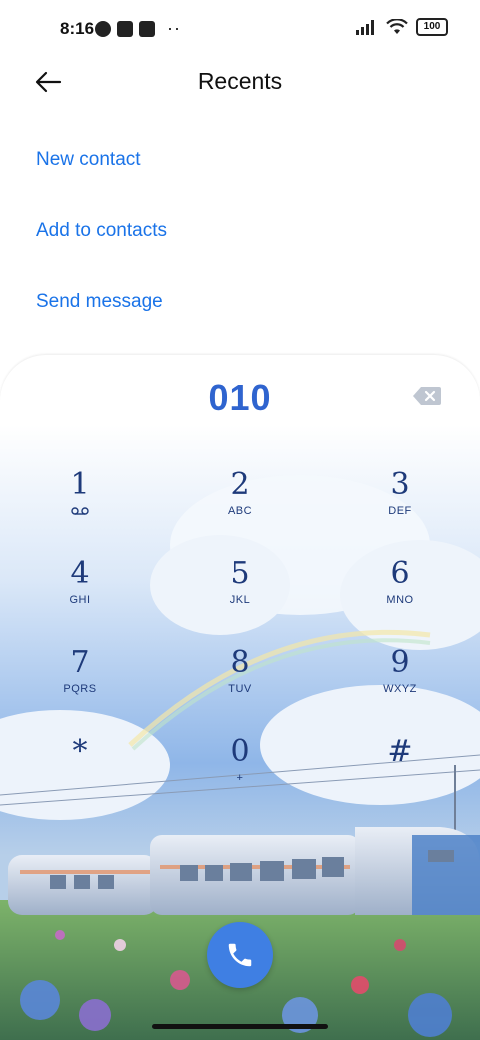 Image resolution: width=480 pixels, height=1040 pixels. What do you see at coordinates (240, 511) in the screenshot?
I see `key-letters: ABC` at bounding box center [240, 511].